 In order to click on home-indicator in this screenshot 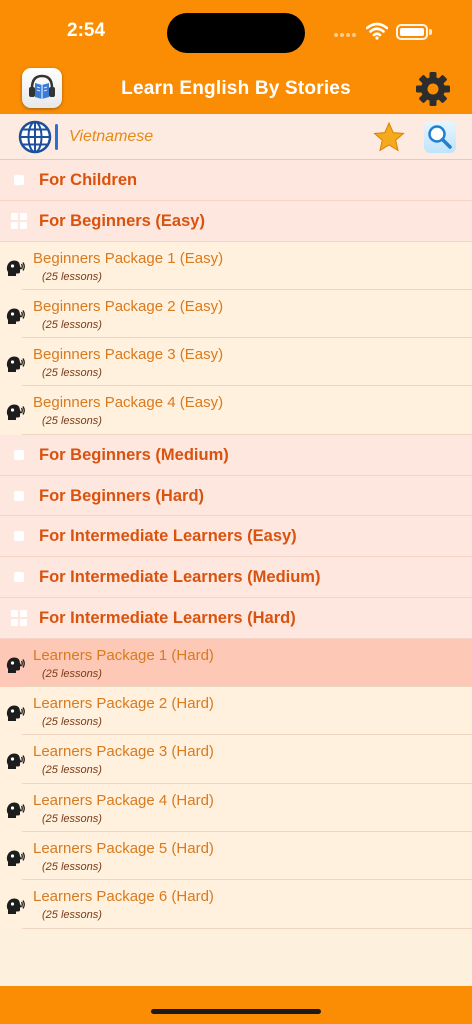, I will do `click(236, 1011)`.